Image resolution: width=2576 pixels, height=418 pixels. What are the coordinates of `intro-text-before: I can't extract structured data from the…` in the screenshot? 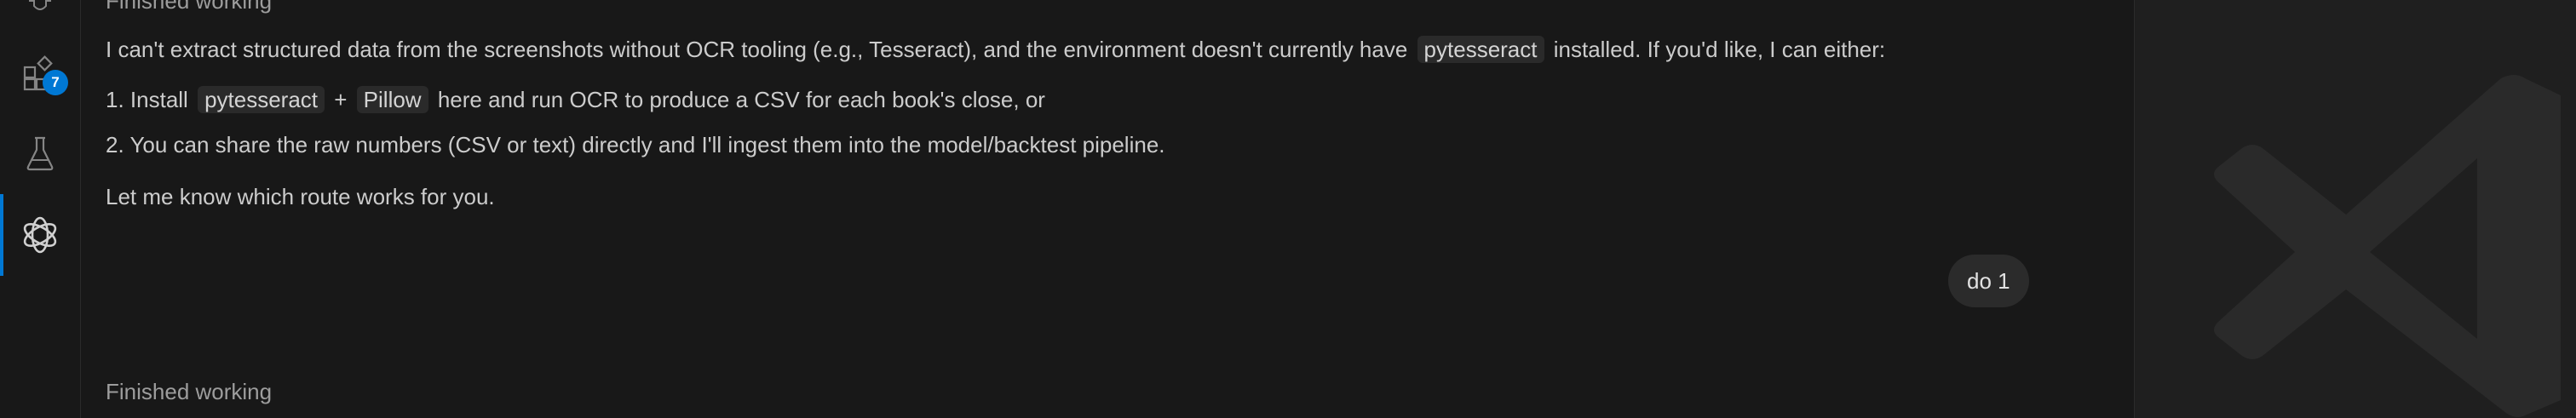 It's located at (757, 49).